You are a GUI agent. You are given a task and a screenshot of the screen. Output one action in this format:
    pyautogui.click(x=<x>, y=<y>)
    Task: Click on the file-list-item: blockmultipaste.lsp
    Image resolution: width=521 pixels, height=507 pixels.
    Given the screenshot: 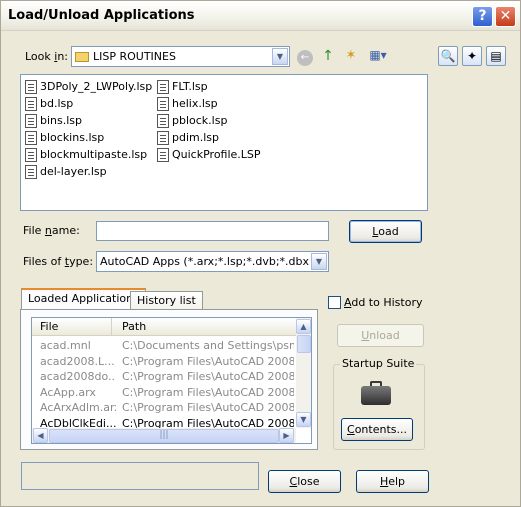 What is the action you would take?
    pyautogui.click(x=86, y=155)
    